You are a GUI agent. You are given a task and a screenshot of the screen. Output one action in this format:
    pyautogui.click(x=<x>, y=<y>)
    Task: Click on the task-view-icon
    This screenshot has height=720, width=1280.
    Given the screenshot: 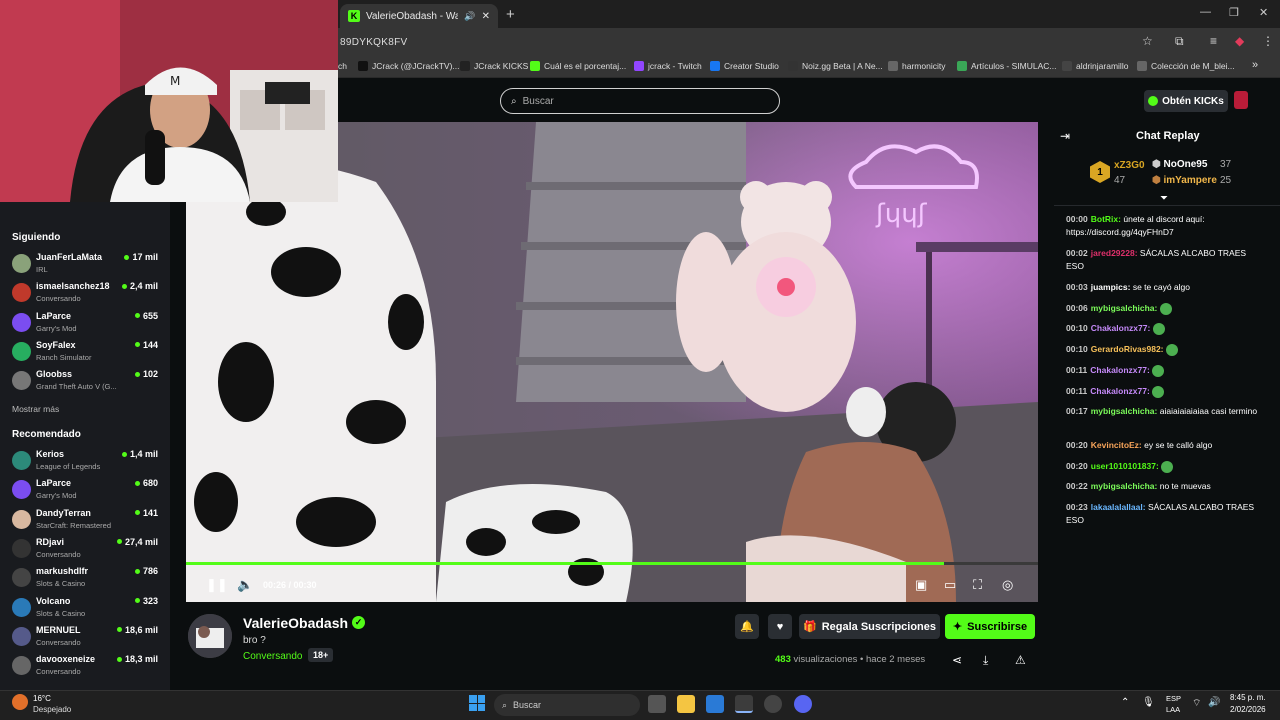 What is the action you would take?
    pyautogui.click(x=657, y=704)
    